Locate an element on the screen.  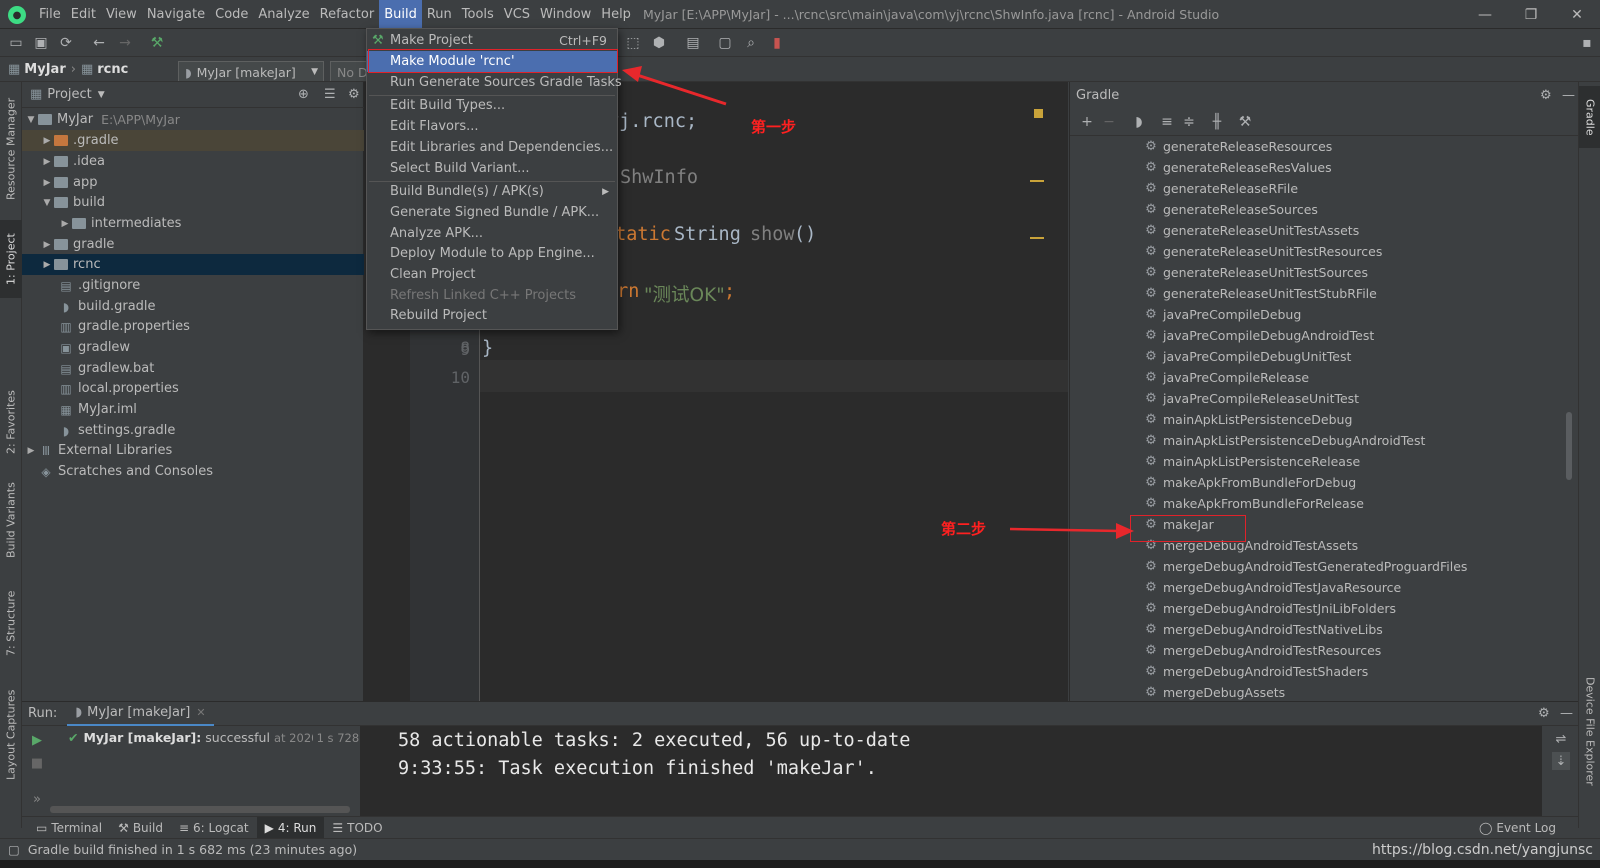
breadcrumb-project: MyJar is located at coordinates (44, 69).